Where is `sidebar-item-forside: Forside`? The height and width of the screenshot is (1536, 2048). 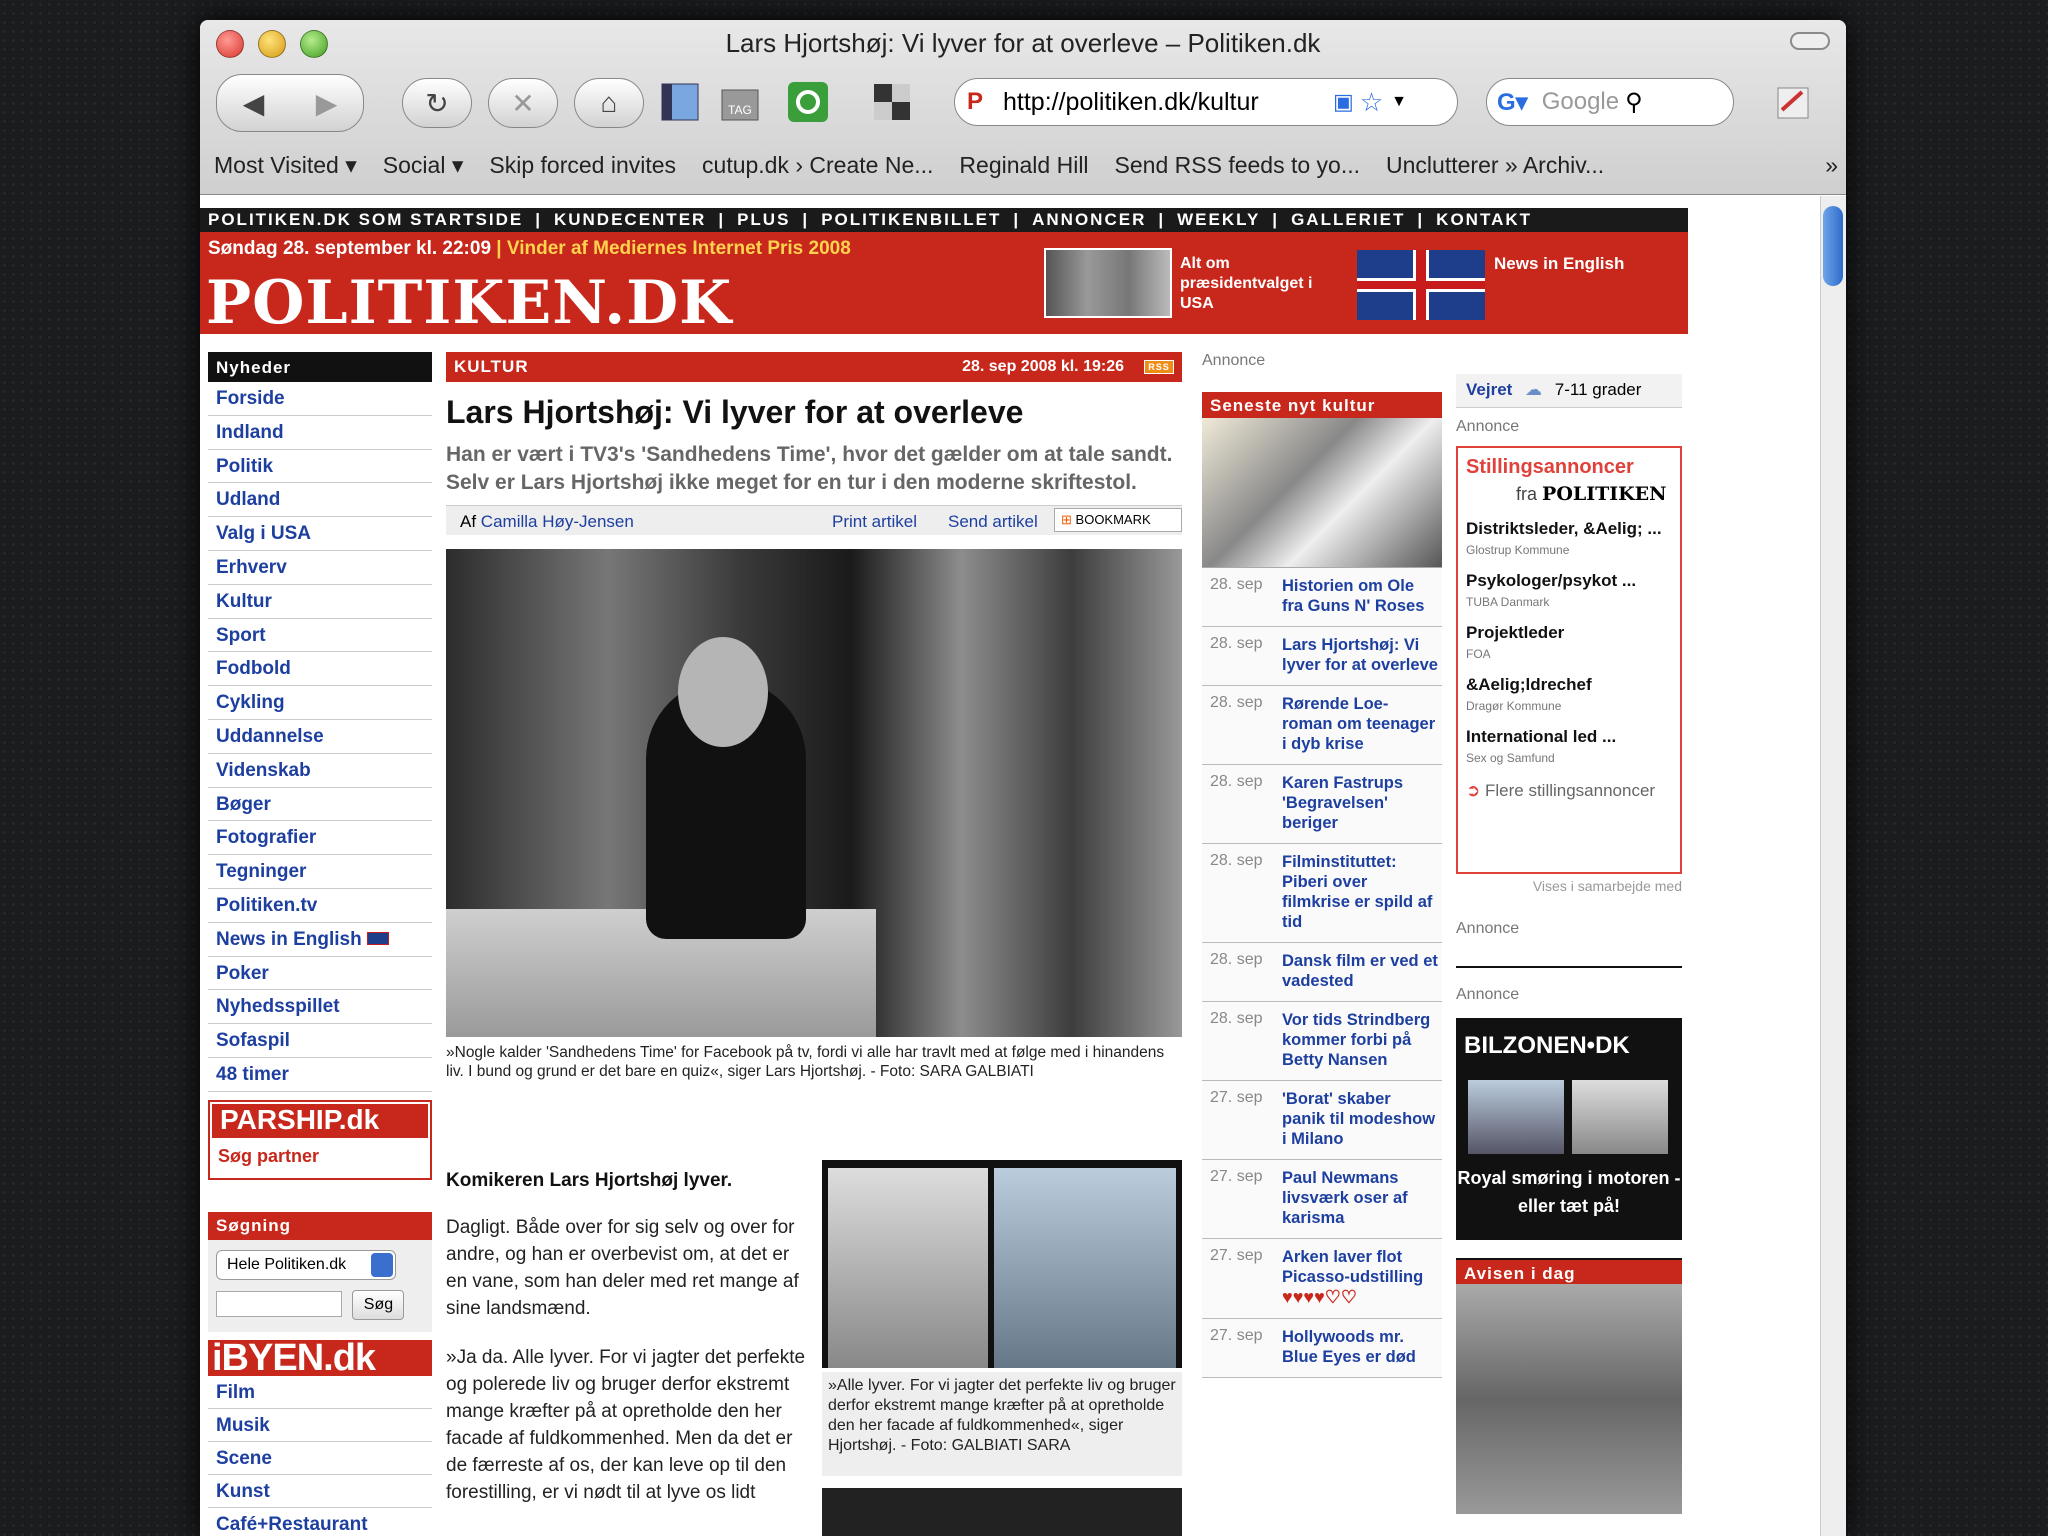 sidebar-item-forside: Forside is located at coordinates (320, 399).